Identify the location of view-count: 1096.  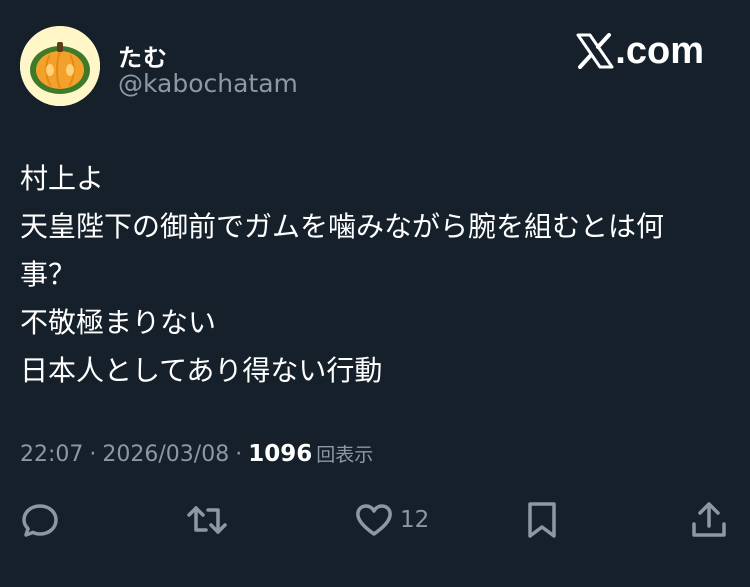
(280, 454).